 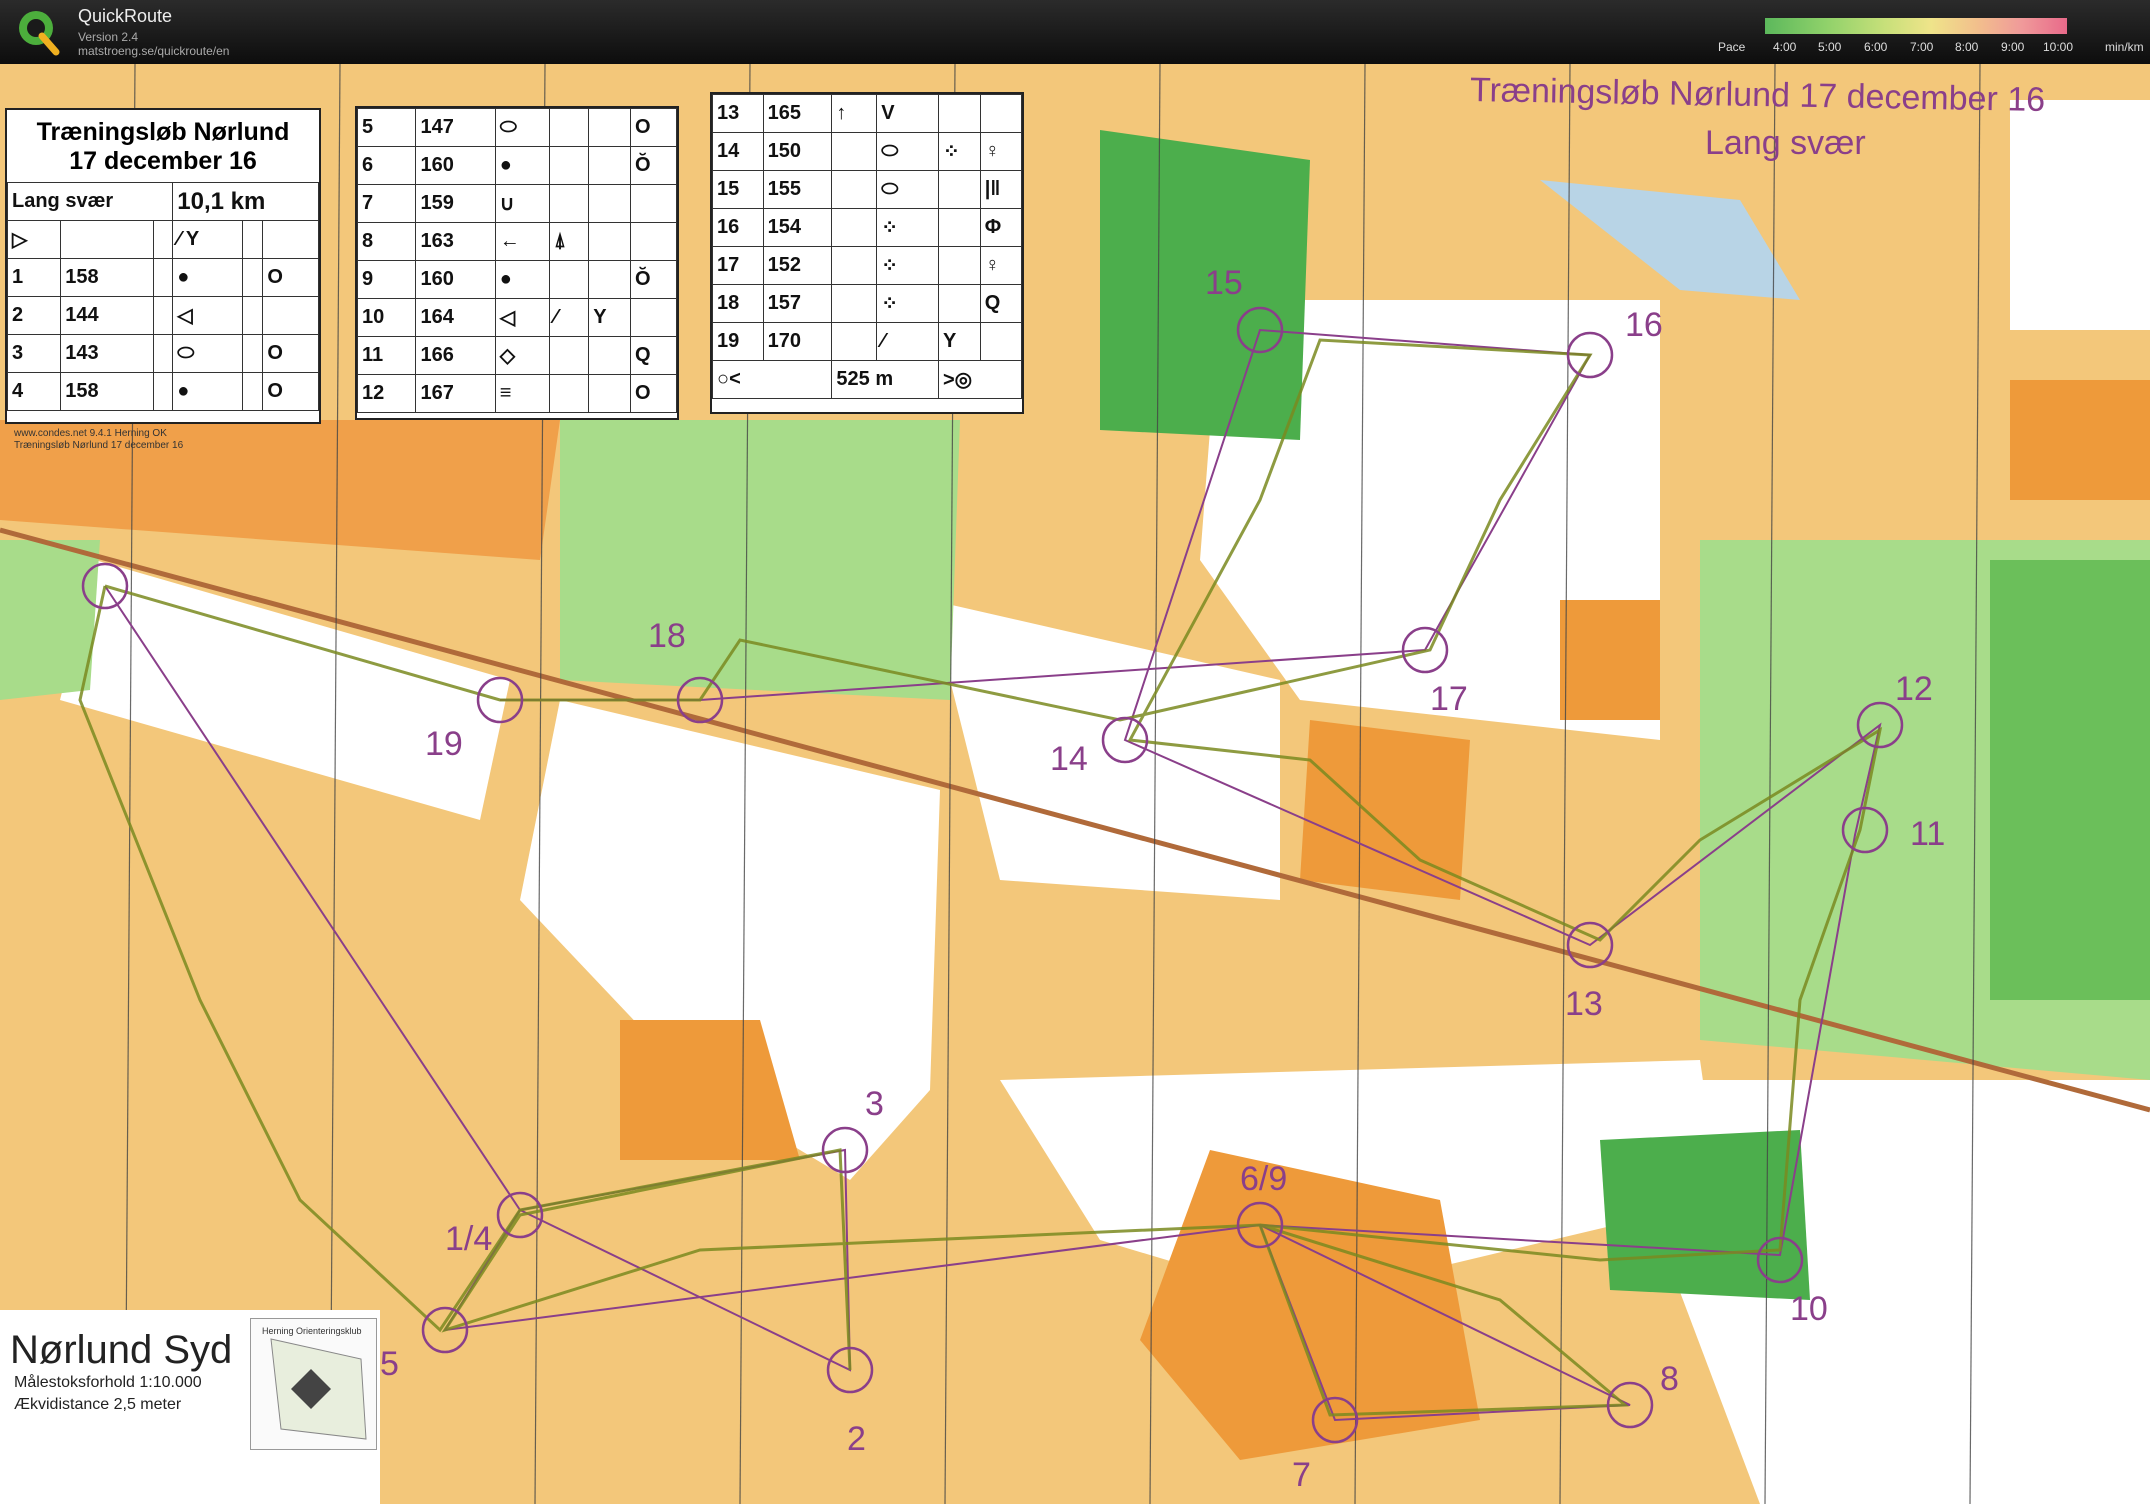 What do you see at coordinates (516, 393) in the screenshot?
I see `table-row: 12 167 ≡ O` at bounding box center [516, 393].